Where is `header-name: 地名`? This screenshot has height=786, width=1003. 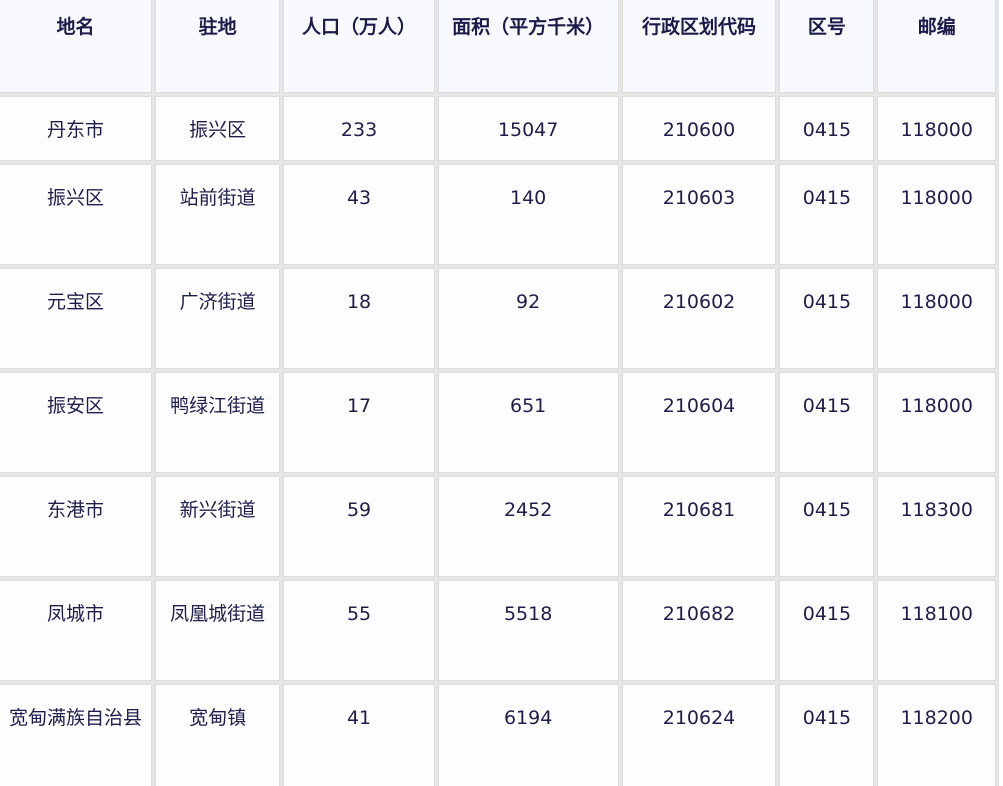
header-name: 地名 is located at coordinates (76, 46).